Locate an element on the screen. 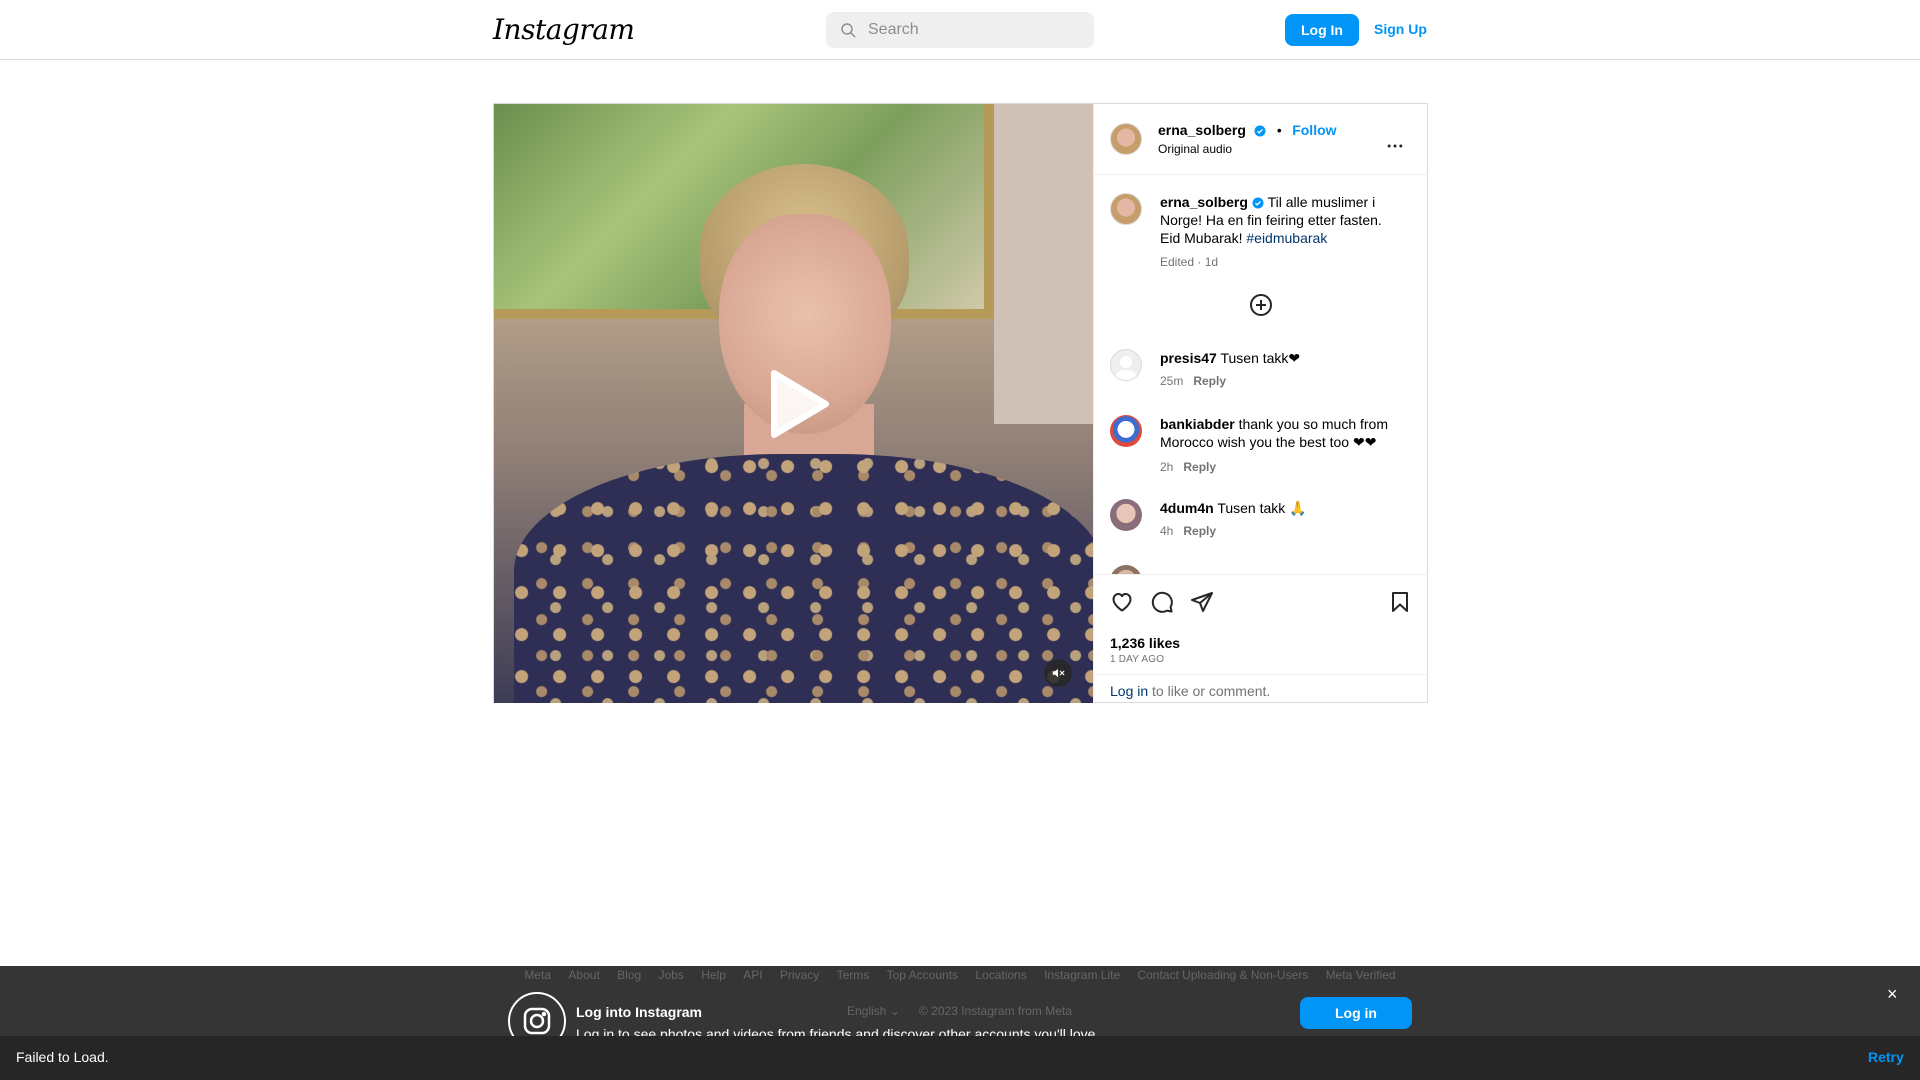 The width and height of the screenshot is (1920, 1080). save-bookmark-icon is located at coordinates (1400, 602).